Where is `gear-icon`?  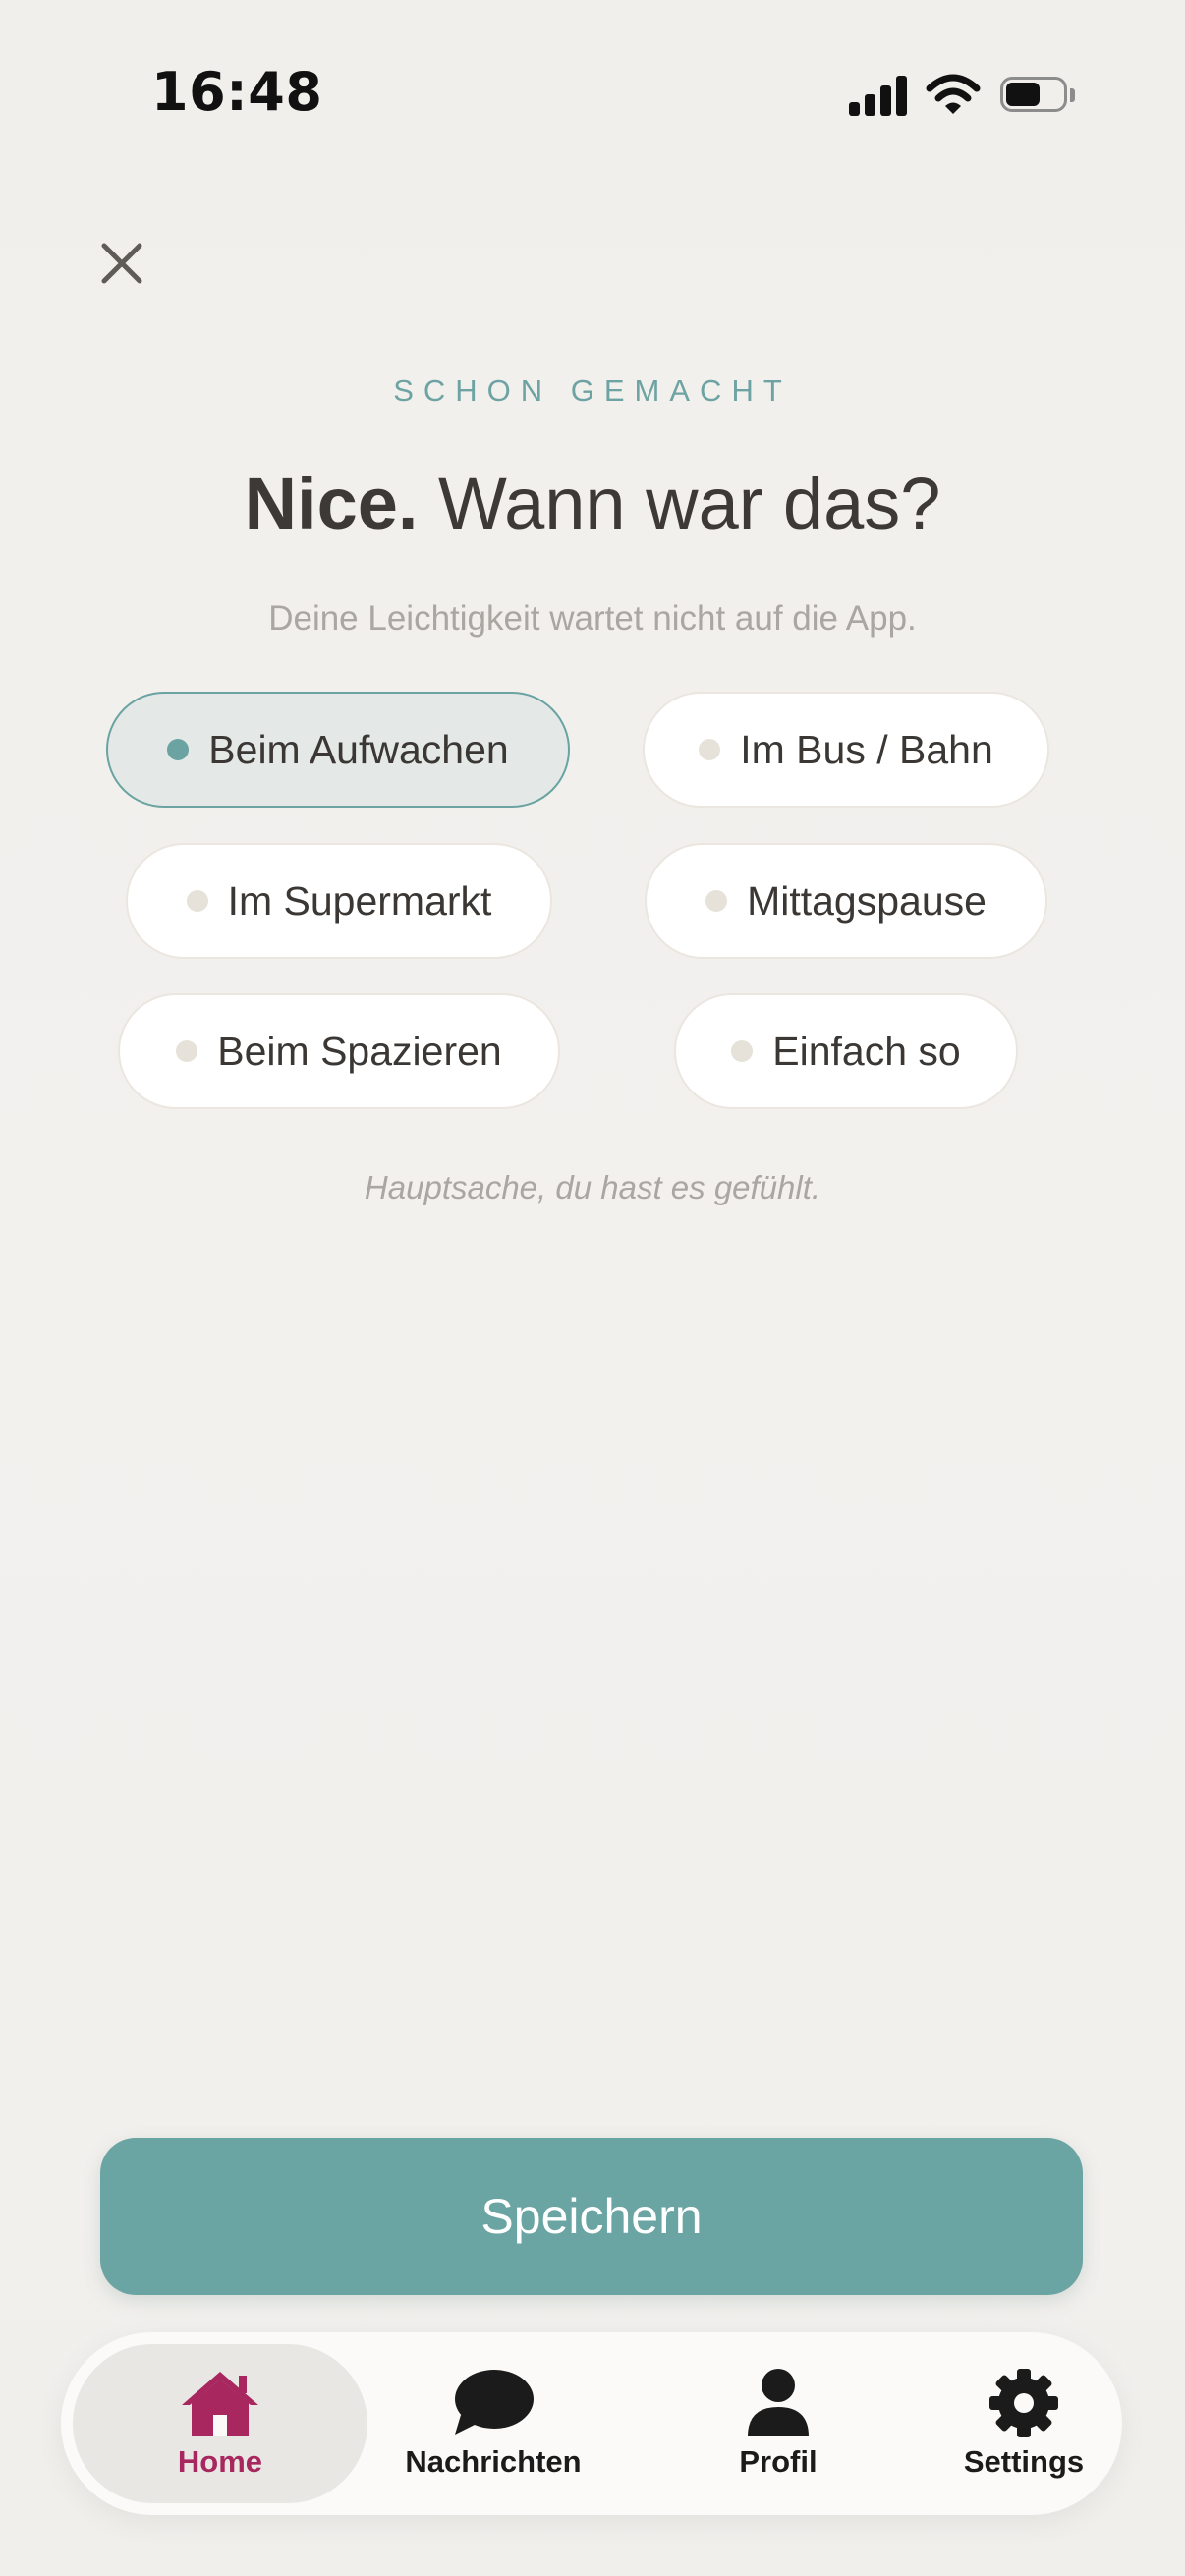 gear-icon is located at coordinates (1024, 2403).